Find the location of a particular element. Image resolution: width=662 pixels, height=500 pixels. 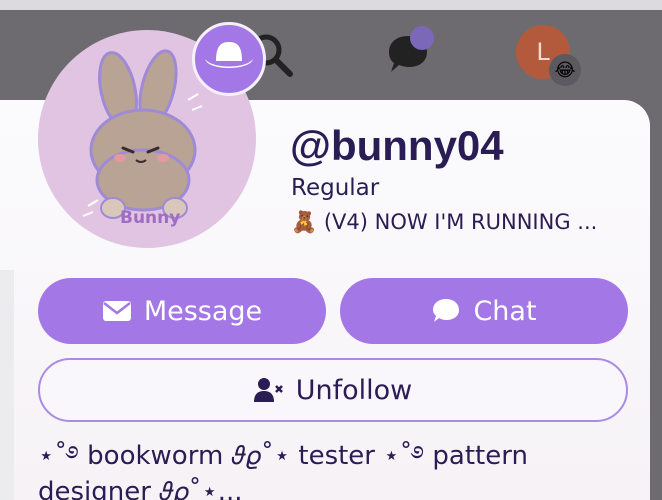

notification-dot is located at coordinates (422, 38).